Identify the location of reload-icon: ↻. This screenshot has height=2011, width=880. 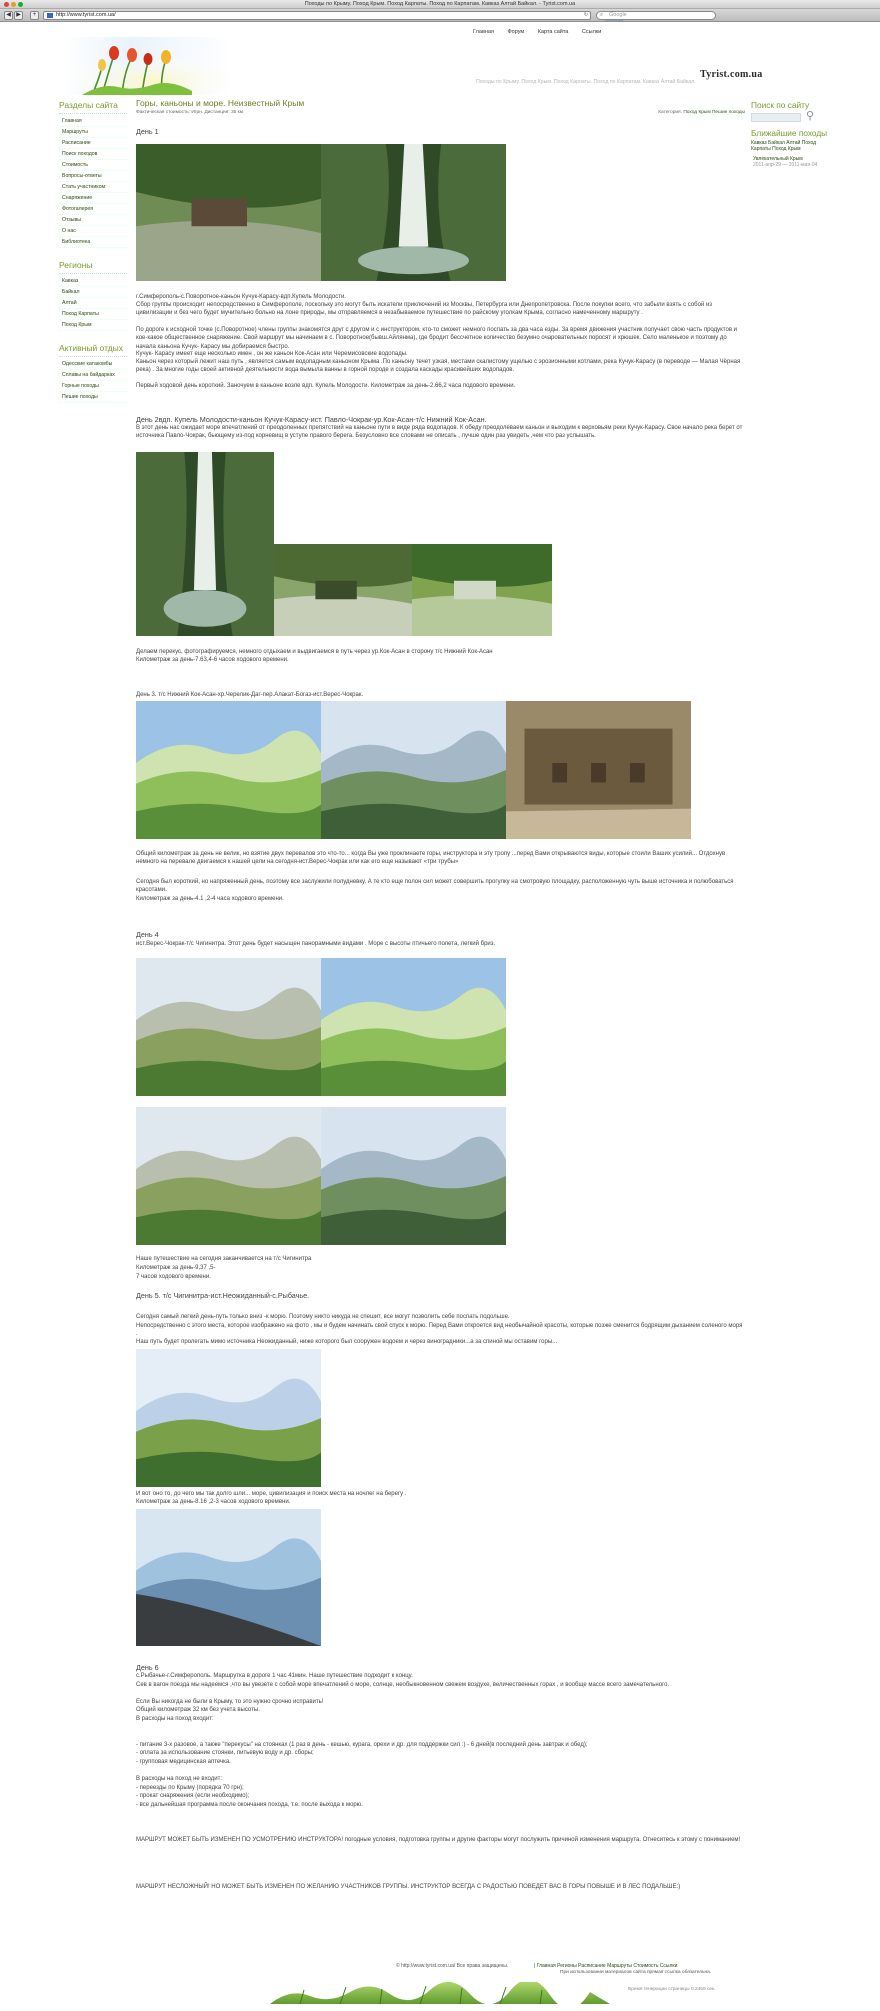
(586, 15).